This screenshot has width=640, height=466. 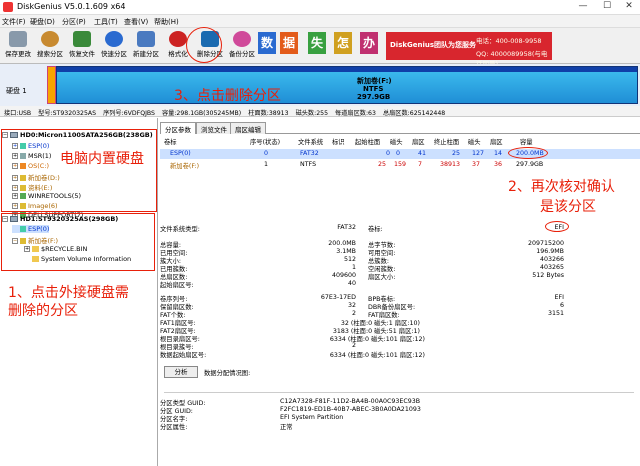 I want to click on menu-help: 帮助(H), so click(x=166, y=22).